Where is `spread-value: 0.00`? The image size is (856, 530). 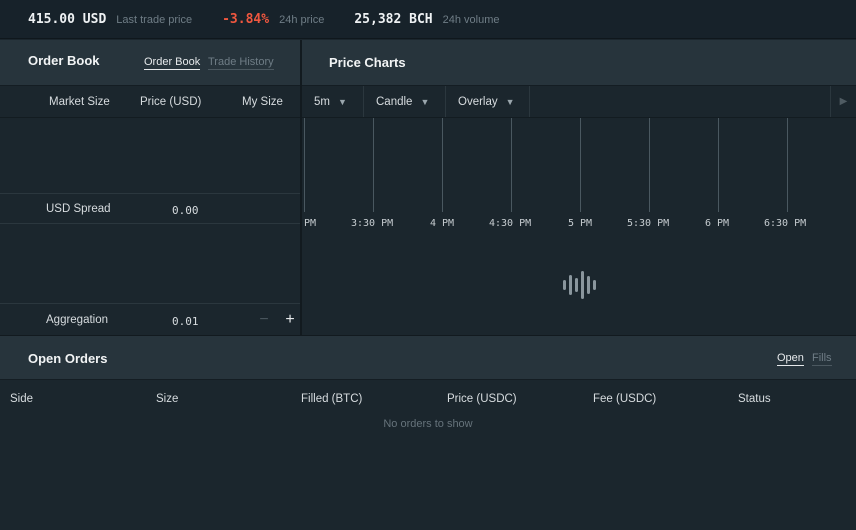 spread-value: 0.00 is located at coordinates (185, 210).